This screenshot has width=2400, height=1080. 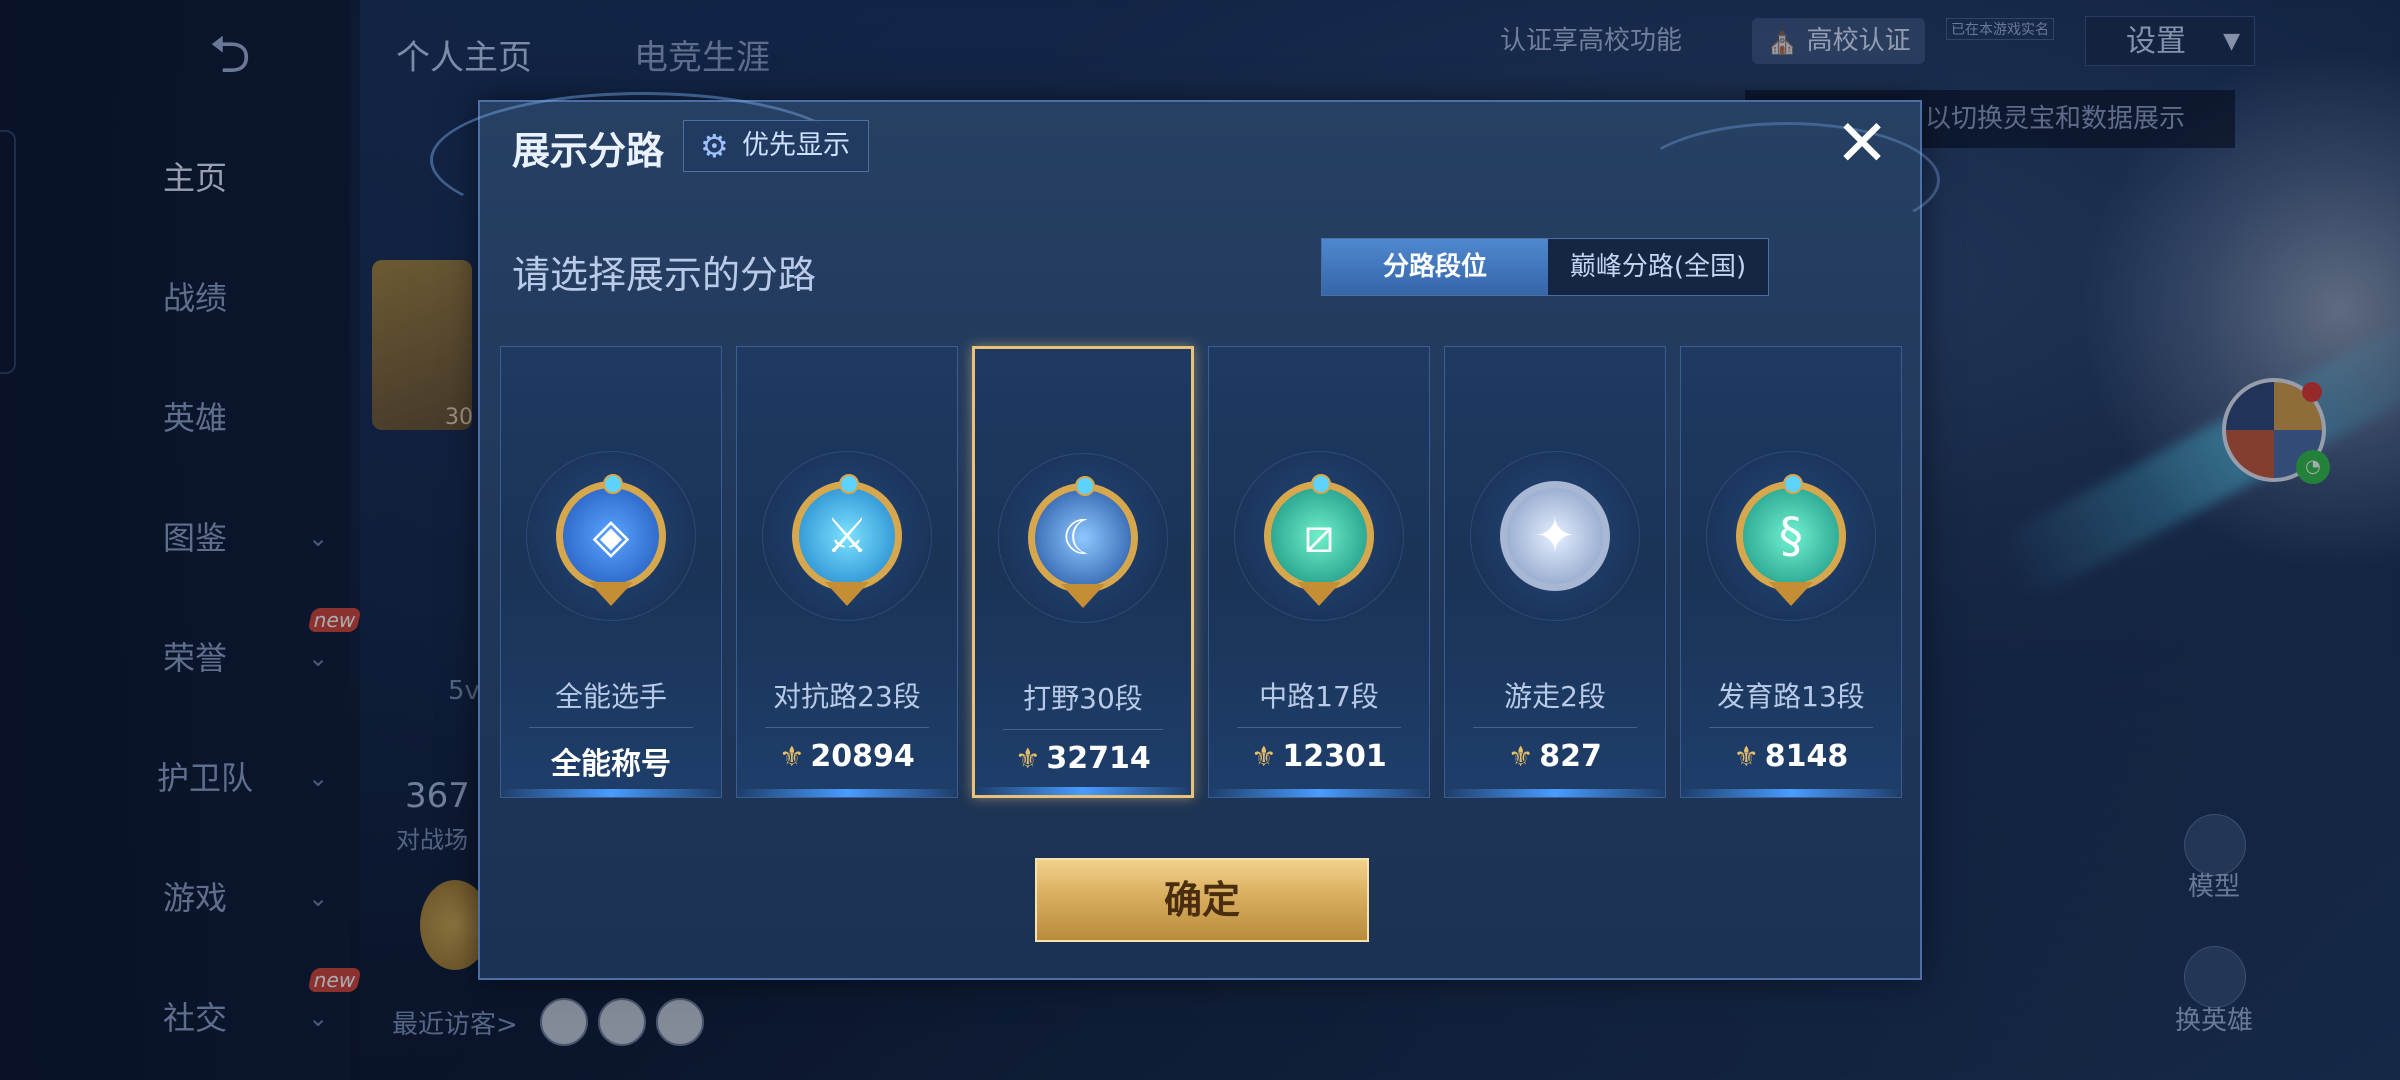 I want to click on lane-name: 中路17段, so click(x=1319, y=696).